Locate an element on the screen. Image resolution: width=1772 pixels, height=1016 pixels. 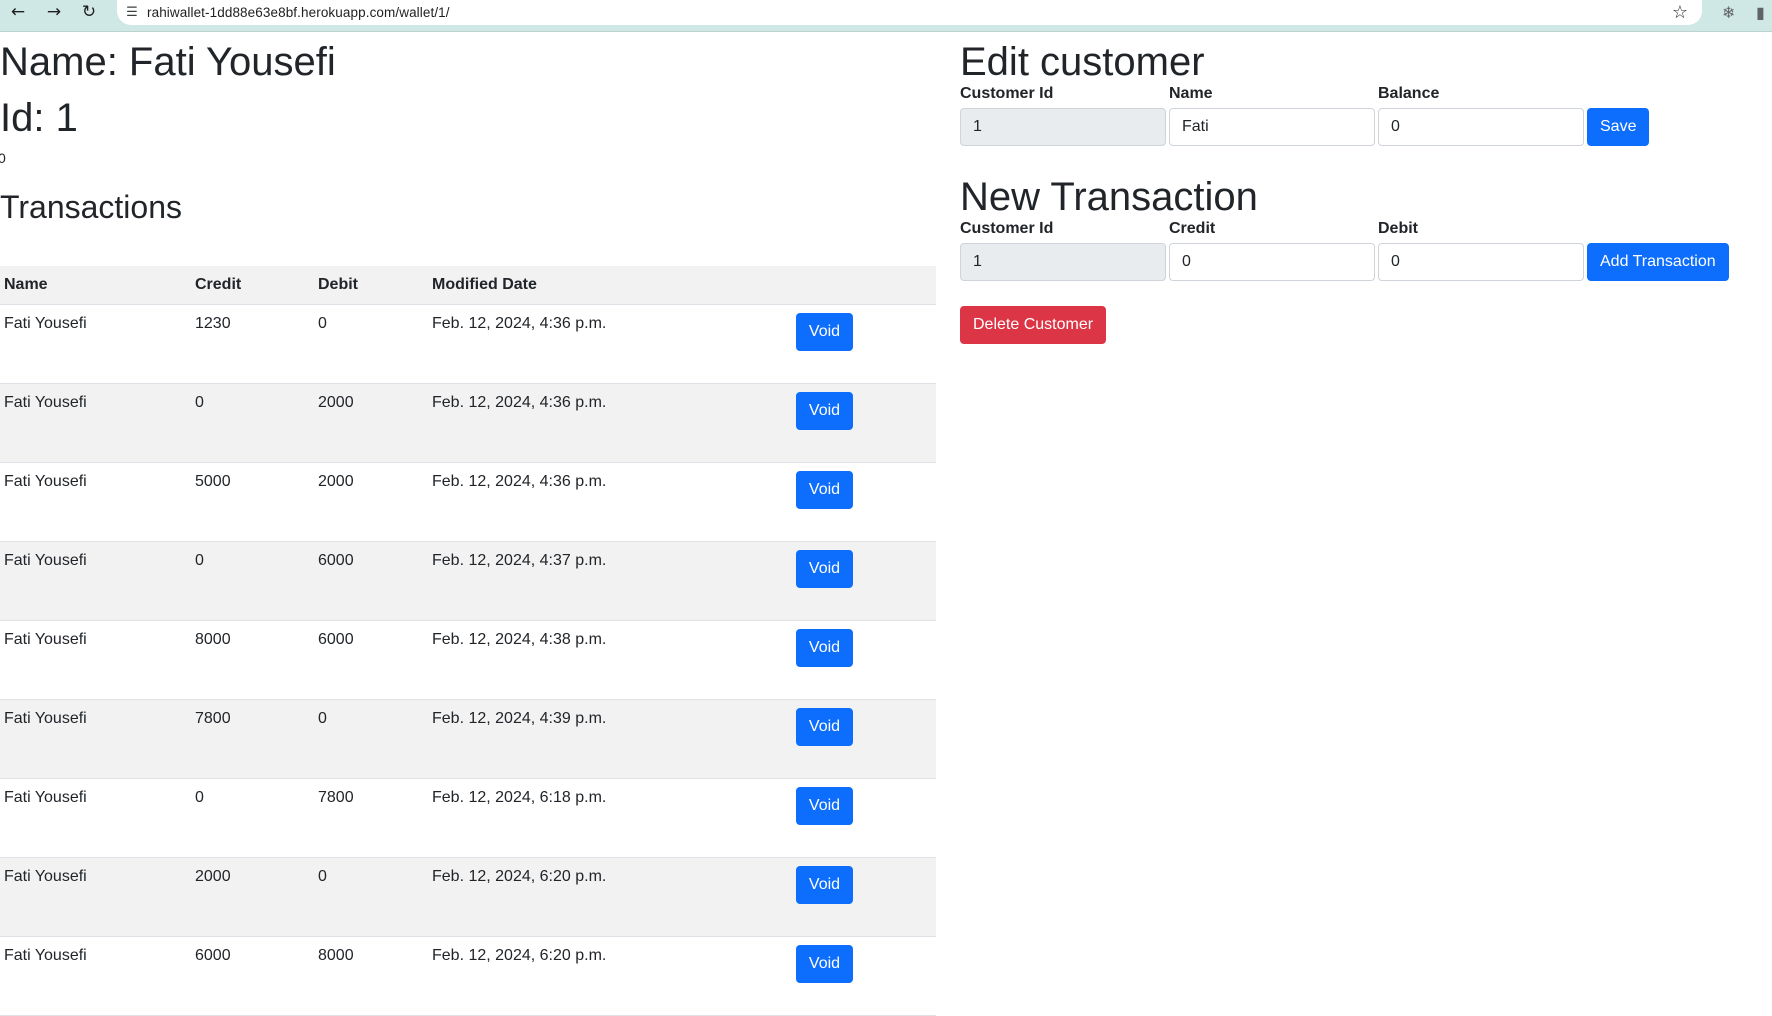
edit-customer-id-group: Customer Id is located at coordinates (1063, 115).